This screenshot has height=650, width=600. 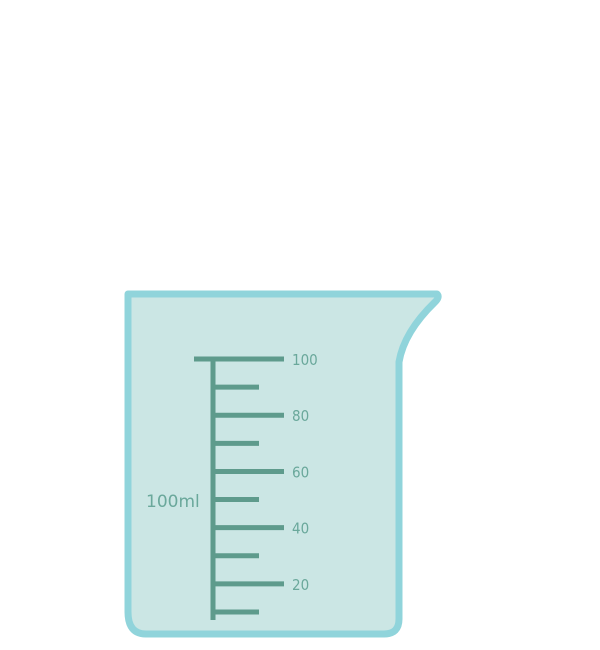 I want to click on capacity-label: 100ml, so click(x=173, y=502).